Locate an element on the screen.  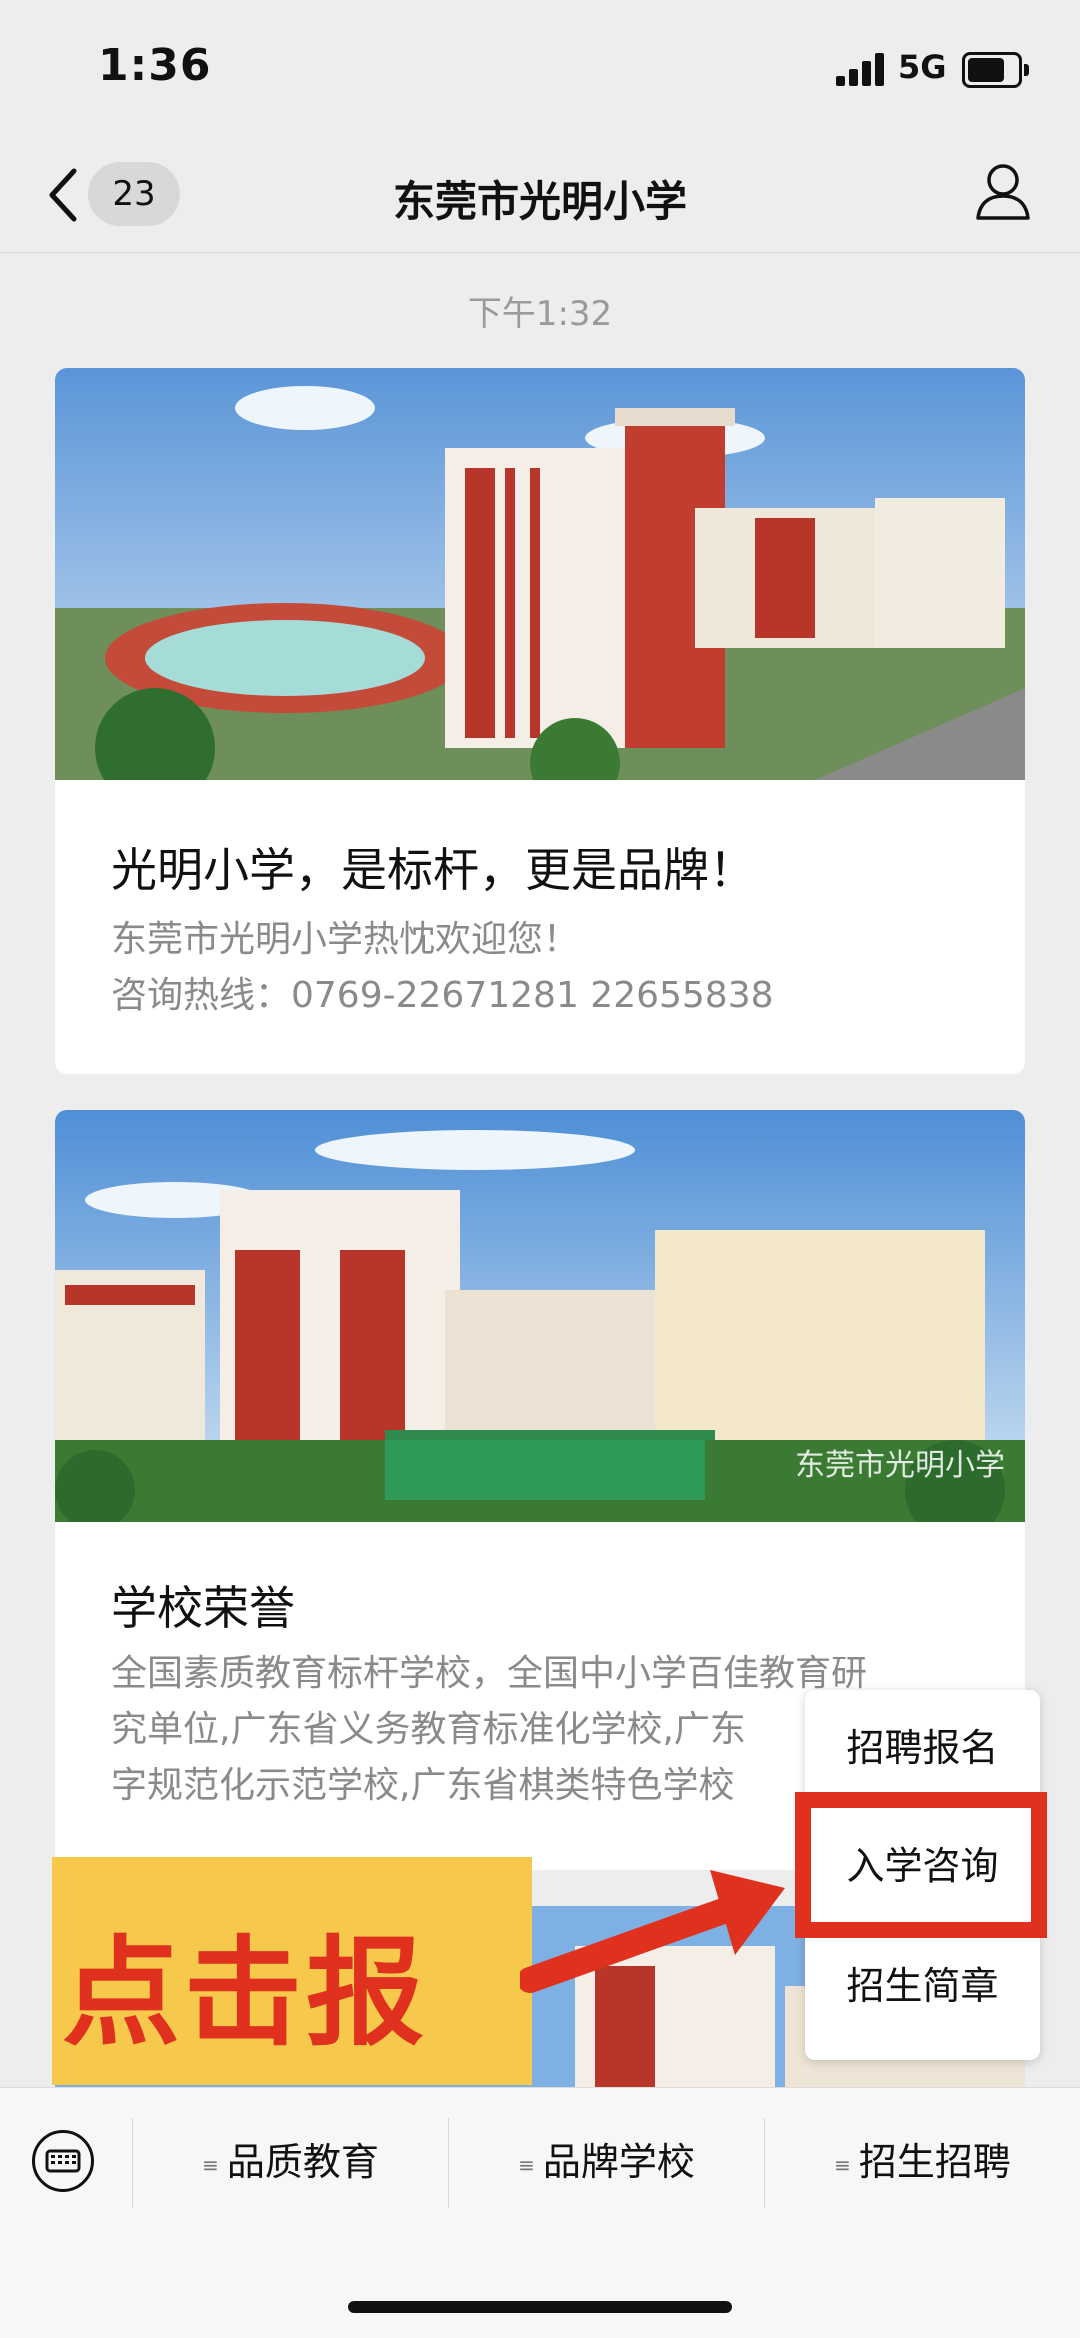
annotation-label: 点击报名 is located at coordinates (292, 2045).